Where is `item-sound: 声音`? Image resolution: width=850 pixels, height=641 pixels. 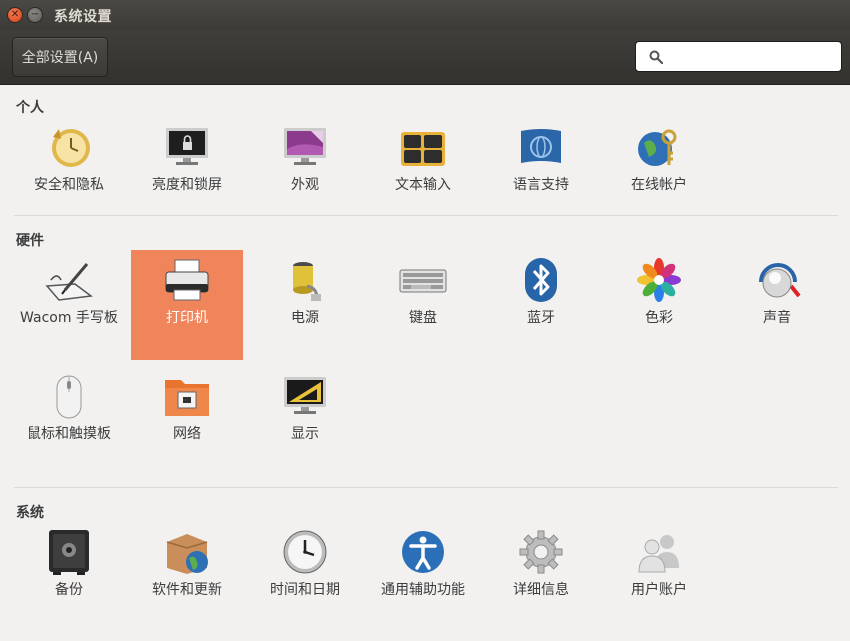
item-sound: 声音 is located at coordinates (777, 291).